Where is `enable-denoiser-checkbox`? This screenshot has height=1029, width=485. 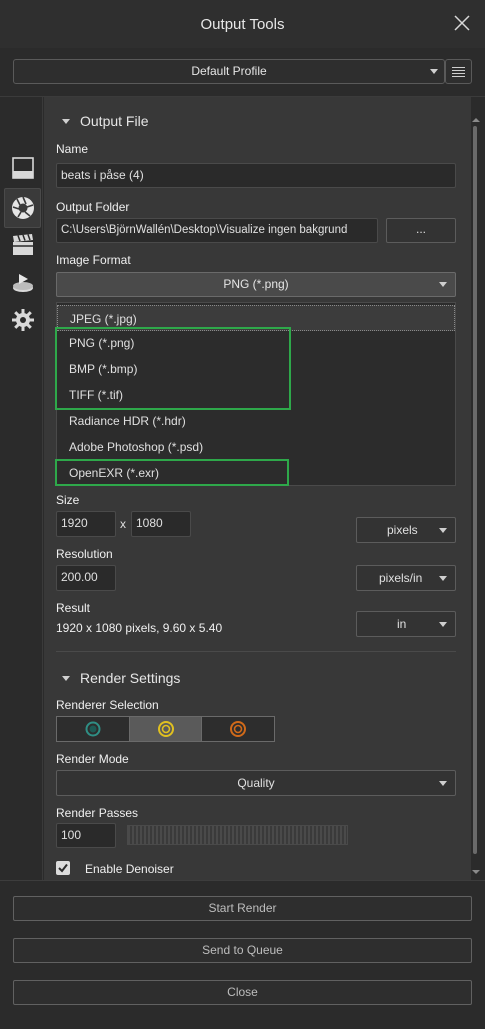
enable-denoiser-checkbox is located at coordinates (63, 868).